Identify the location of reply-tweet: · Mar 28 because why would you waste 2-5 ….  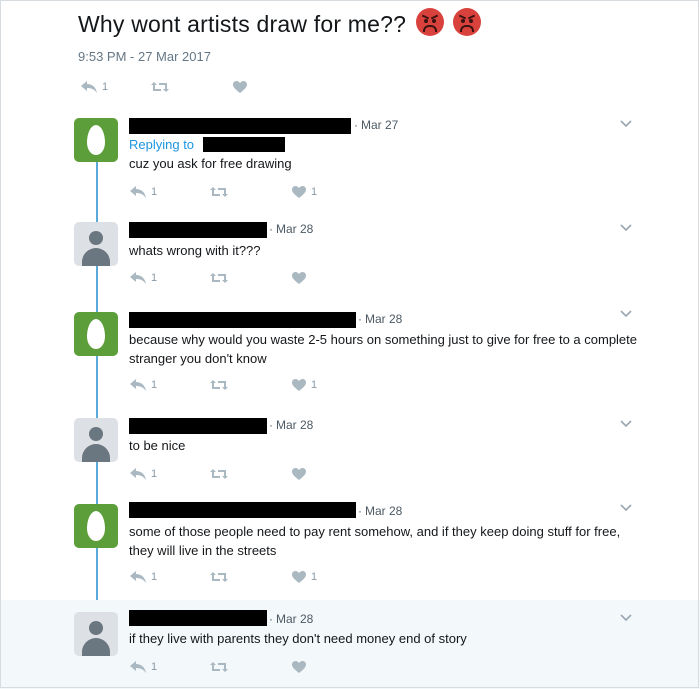
(350, 350).